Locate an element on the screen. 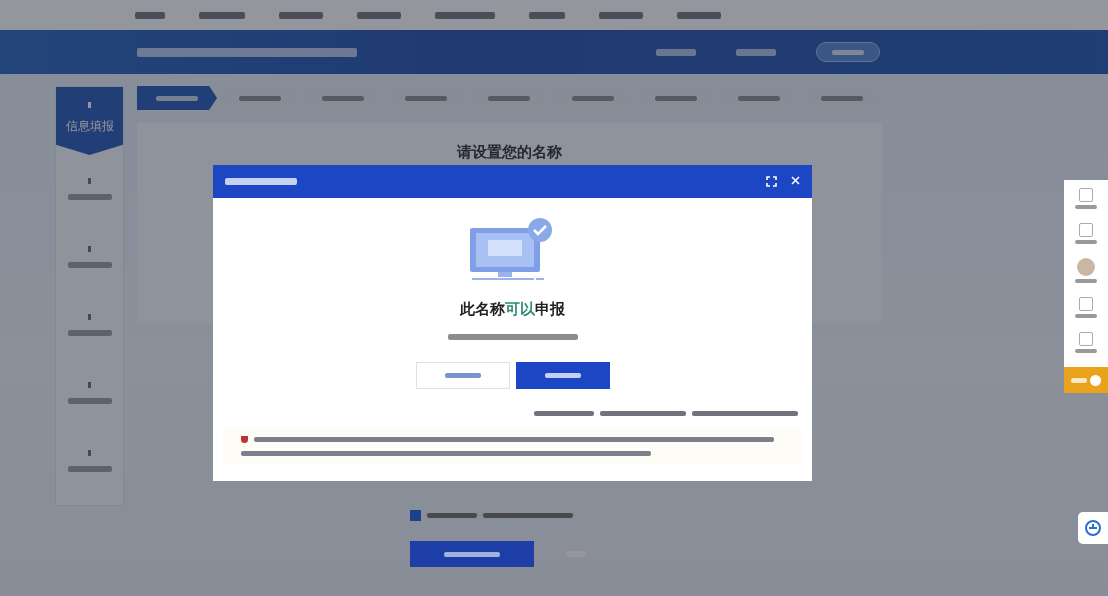  header-button is located at coordinates (848, 52).